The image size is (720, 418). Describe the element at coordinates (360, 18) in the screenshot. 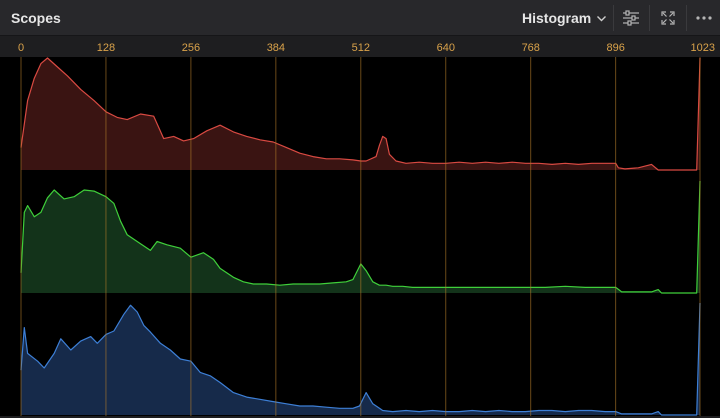

I see `panel-header: Scopes Histogram` at that location.